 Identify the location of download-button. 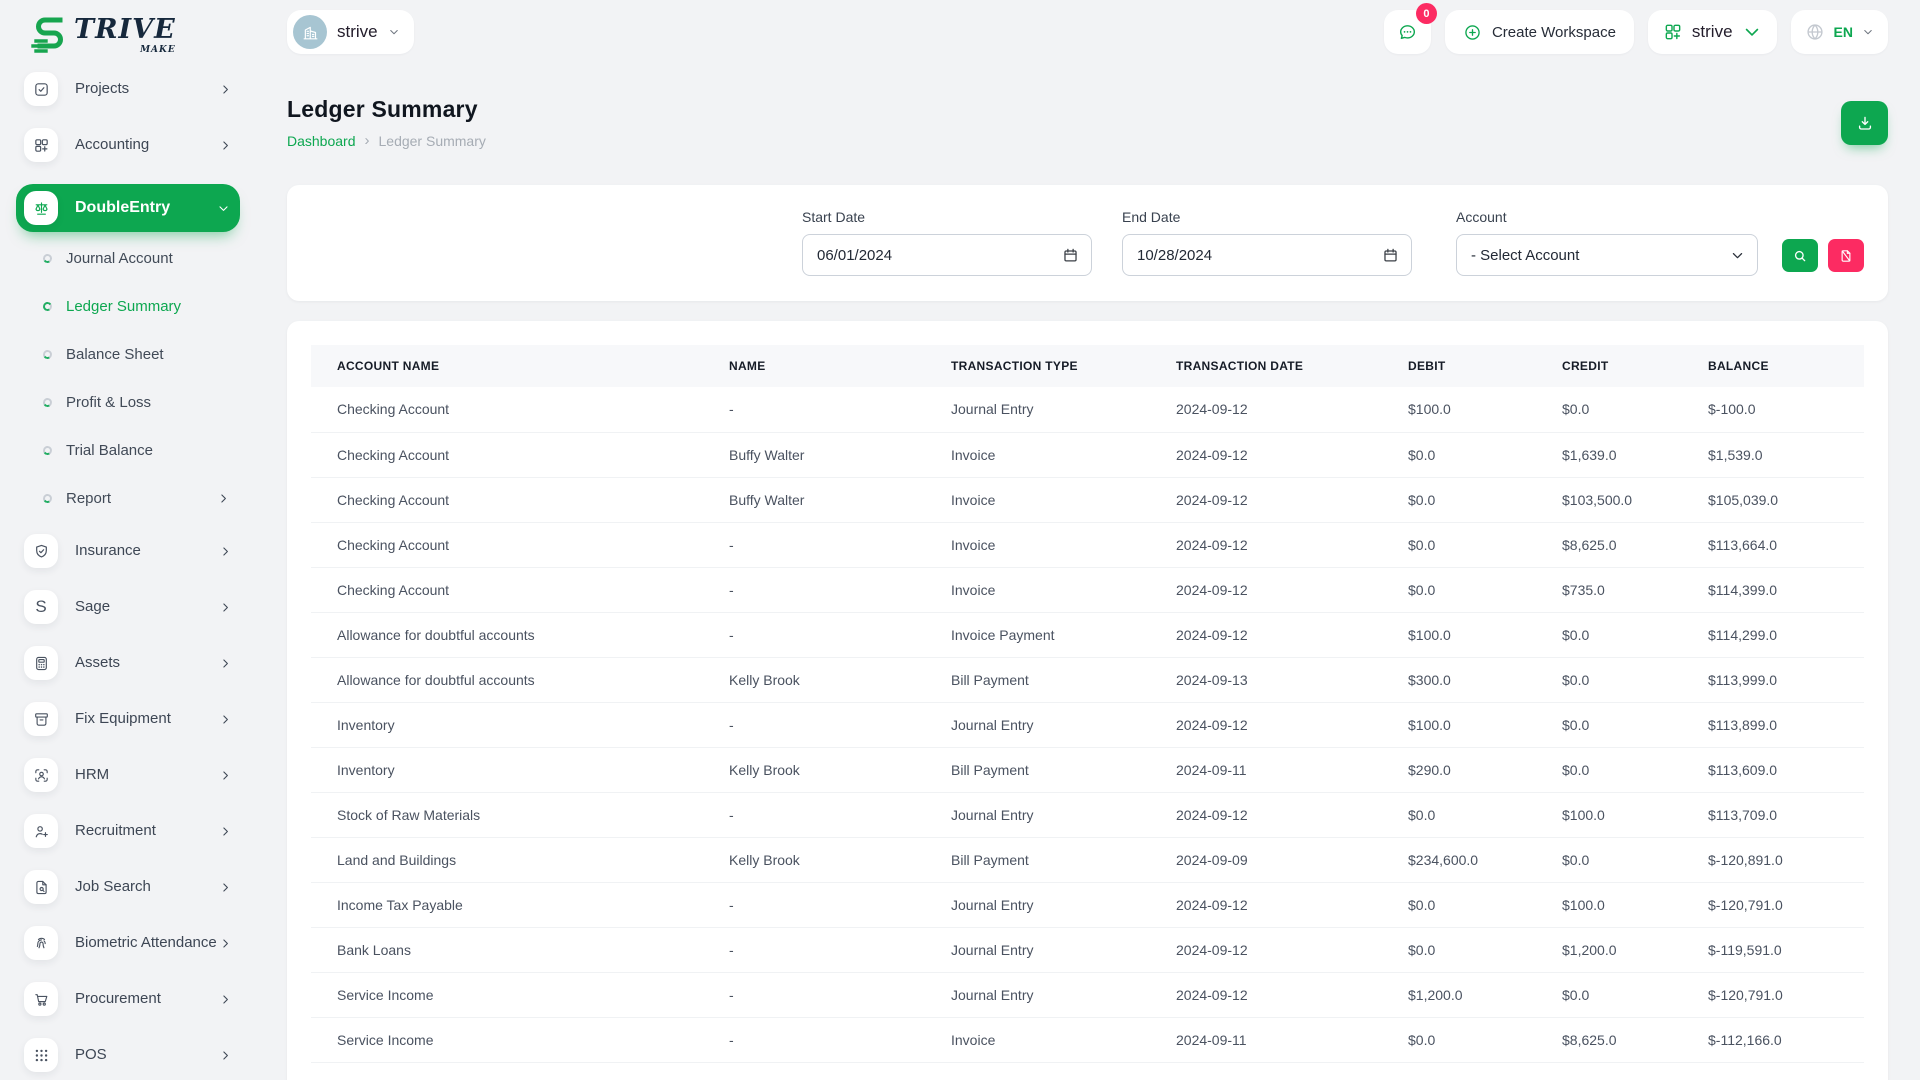
(1864, 122).